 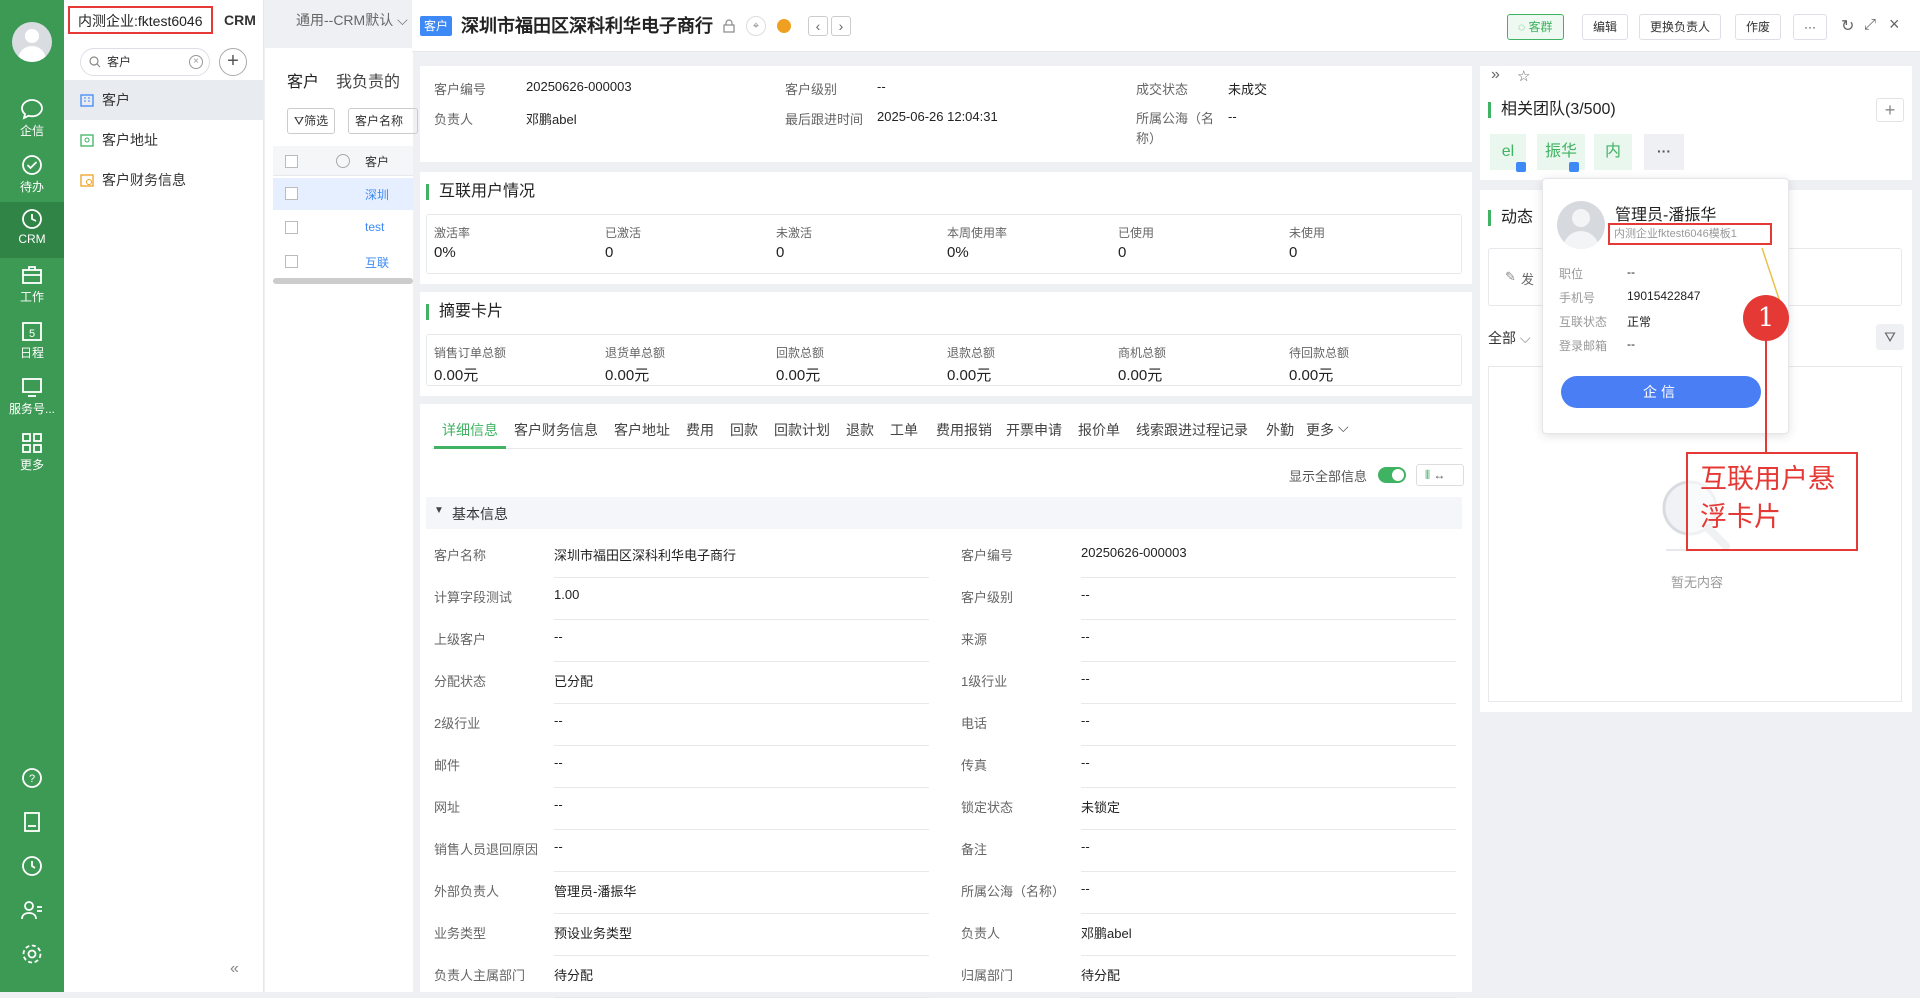 I want to click on refresh-icon: ↻, so click(x=1847, y=26).